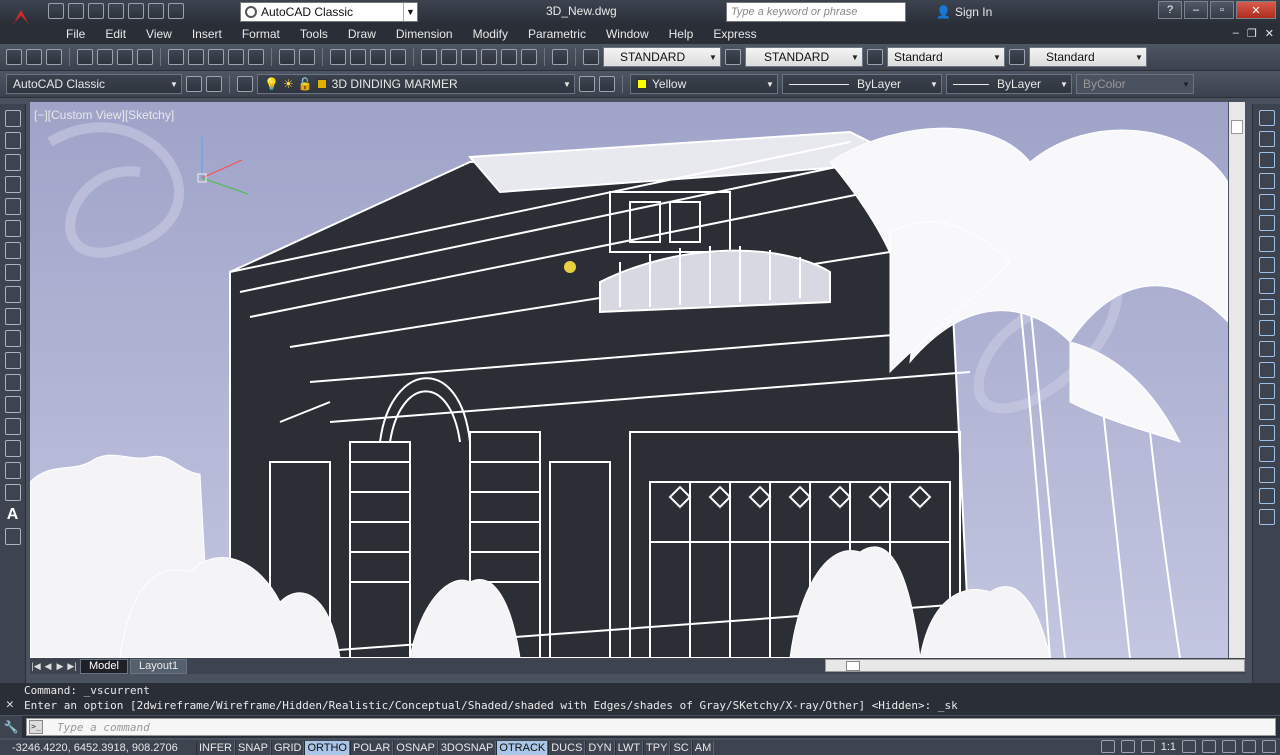 The image size is (1280, 755). Describe the element at coordinates (196, 57) in the screenshot. I see `copy-icon` at that location.